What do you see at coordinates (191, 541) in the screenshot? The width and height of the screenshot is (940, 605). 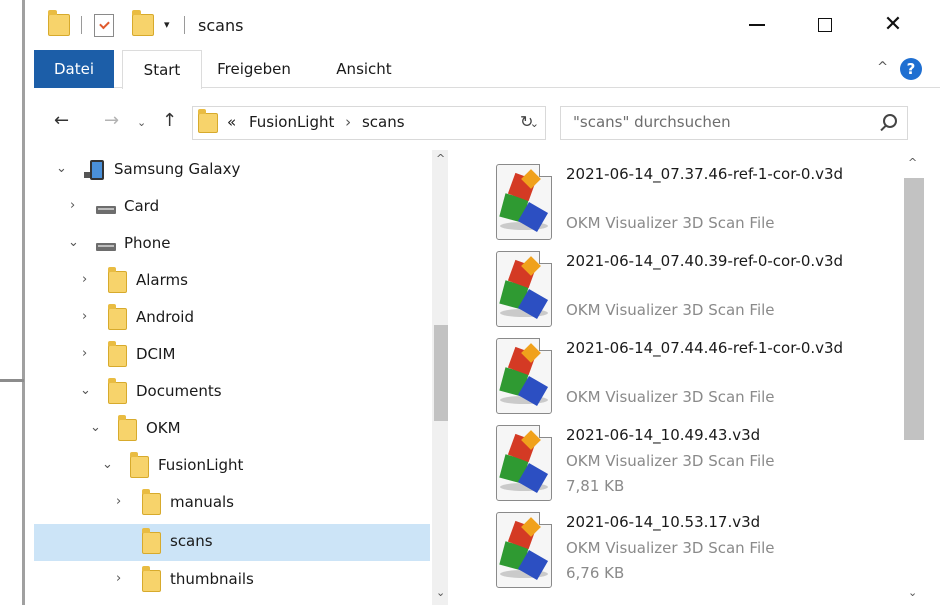 I see `tree-item-label: scans` at bounding box center [191, 541].